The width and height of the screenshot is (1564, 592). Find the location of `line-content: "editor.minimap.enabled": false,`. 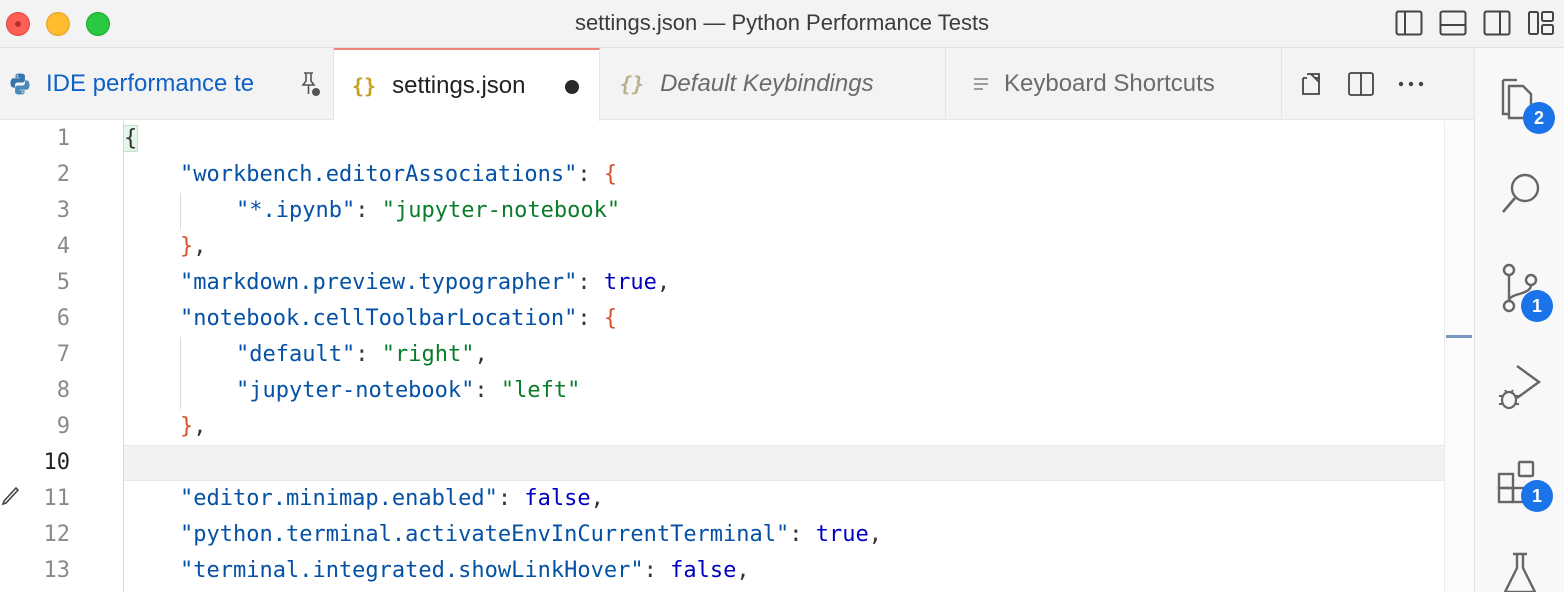

line-content: "editor.minimap.enabled": false, is located at coordinates (392, 499).